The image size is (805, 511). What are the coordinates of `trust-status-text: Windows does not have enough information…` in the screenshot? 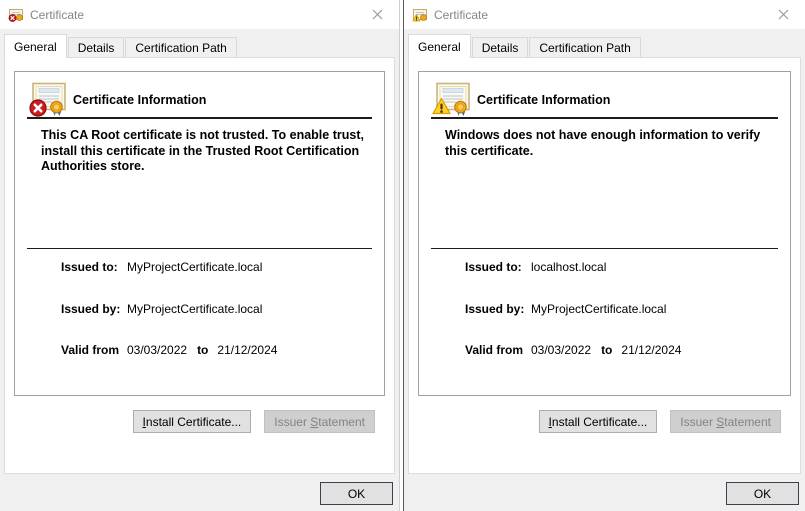 It's located at (603, 143).